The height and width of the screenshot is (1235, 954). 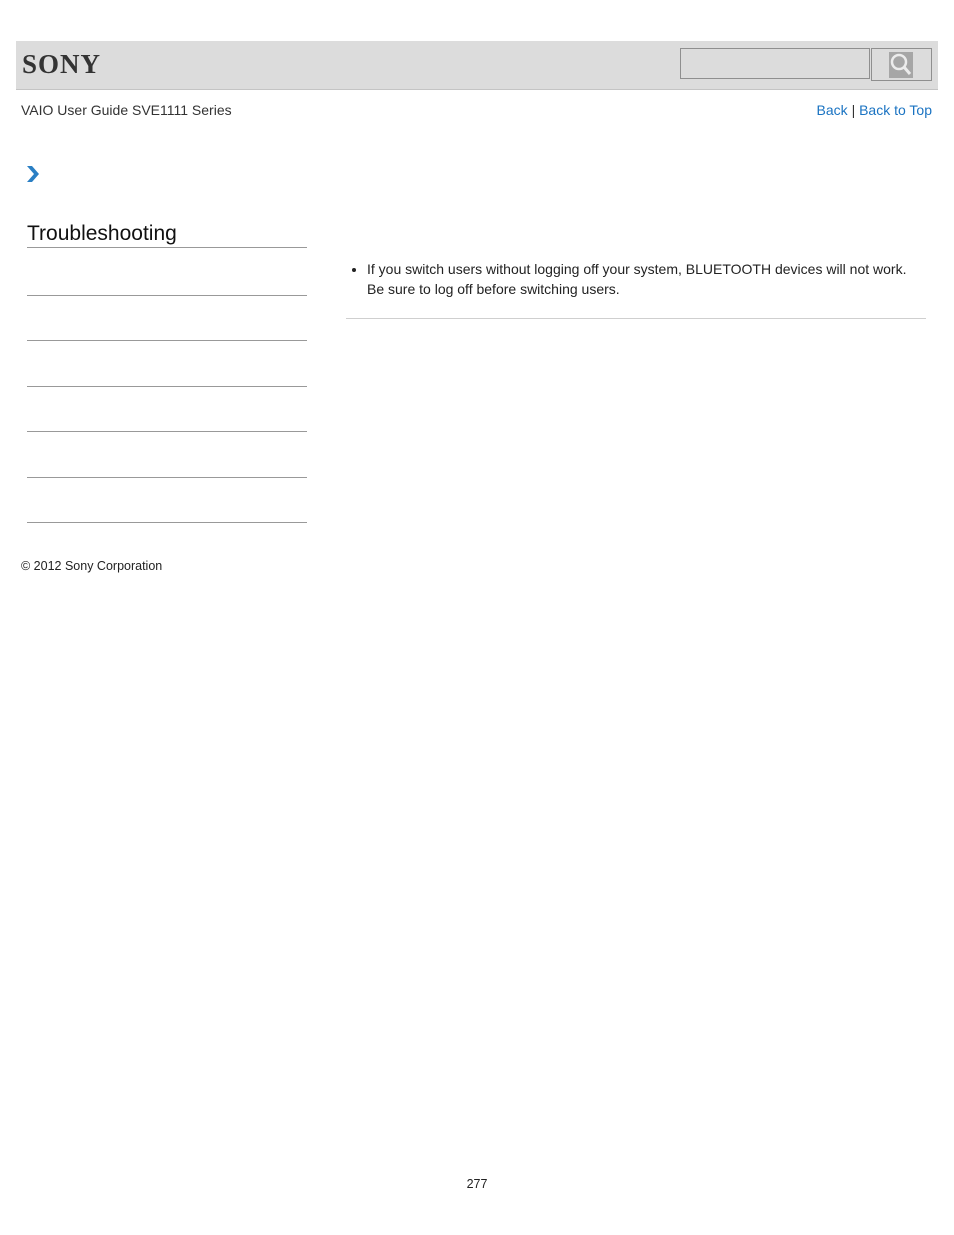 What do you see at coordinates (477, 65) in the screenshot?
I see `header-bar: SONY` at bounding box center [477, 65].